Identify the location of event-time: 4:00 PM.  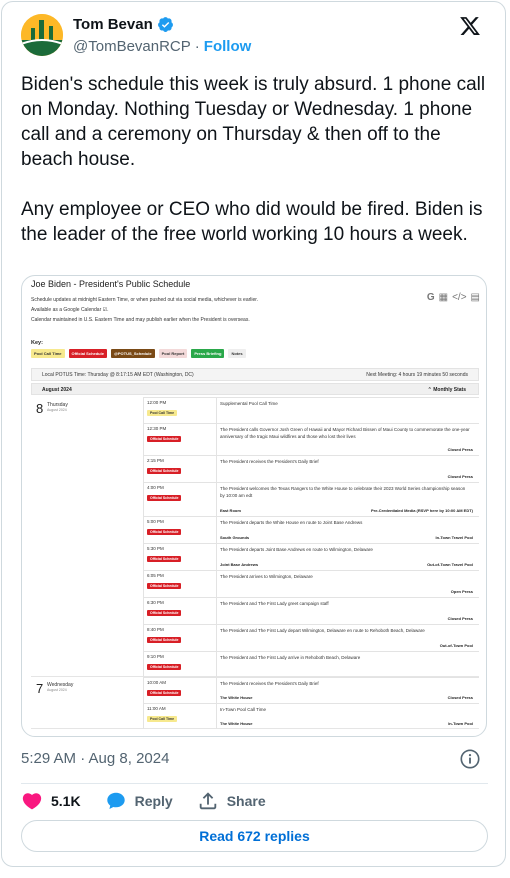
(155, 487).